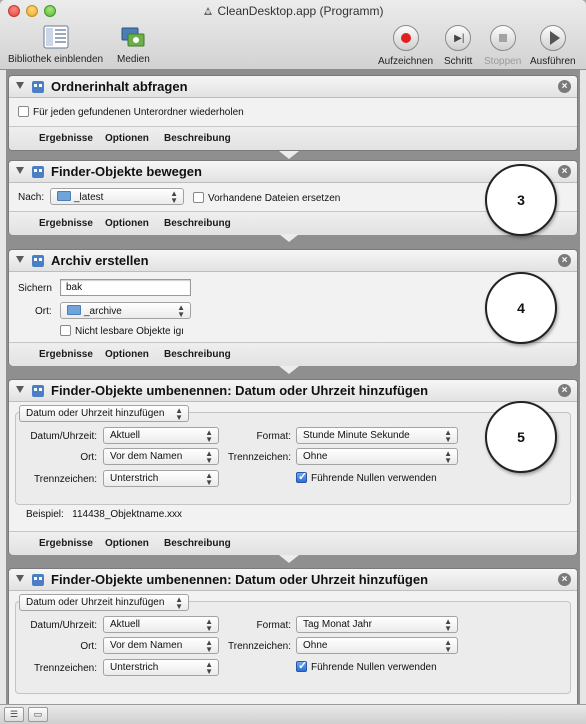 This screenshot has width=586, height=724. What do you see at coordinates (293, 87) in the screenshot?
I see `action-header: Ordnerinhalt abfragen ×` at bounding box center [293, 87].